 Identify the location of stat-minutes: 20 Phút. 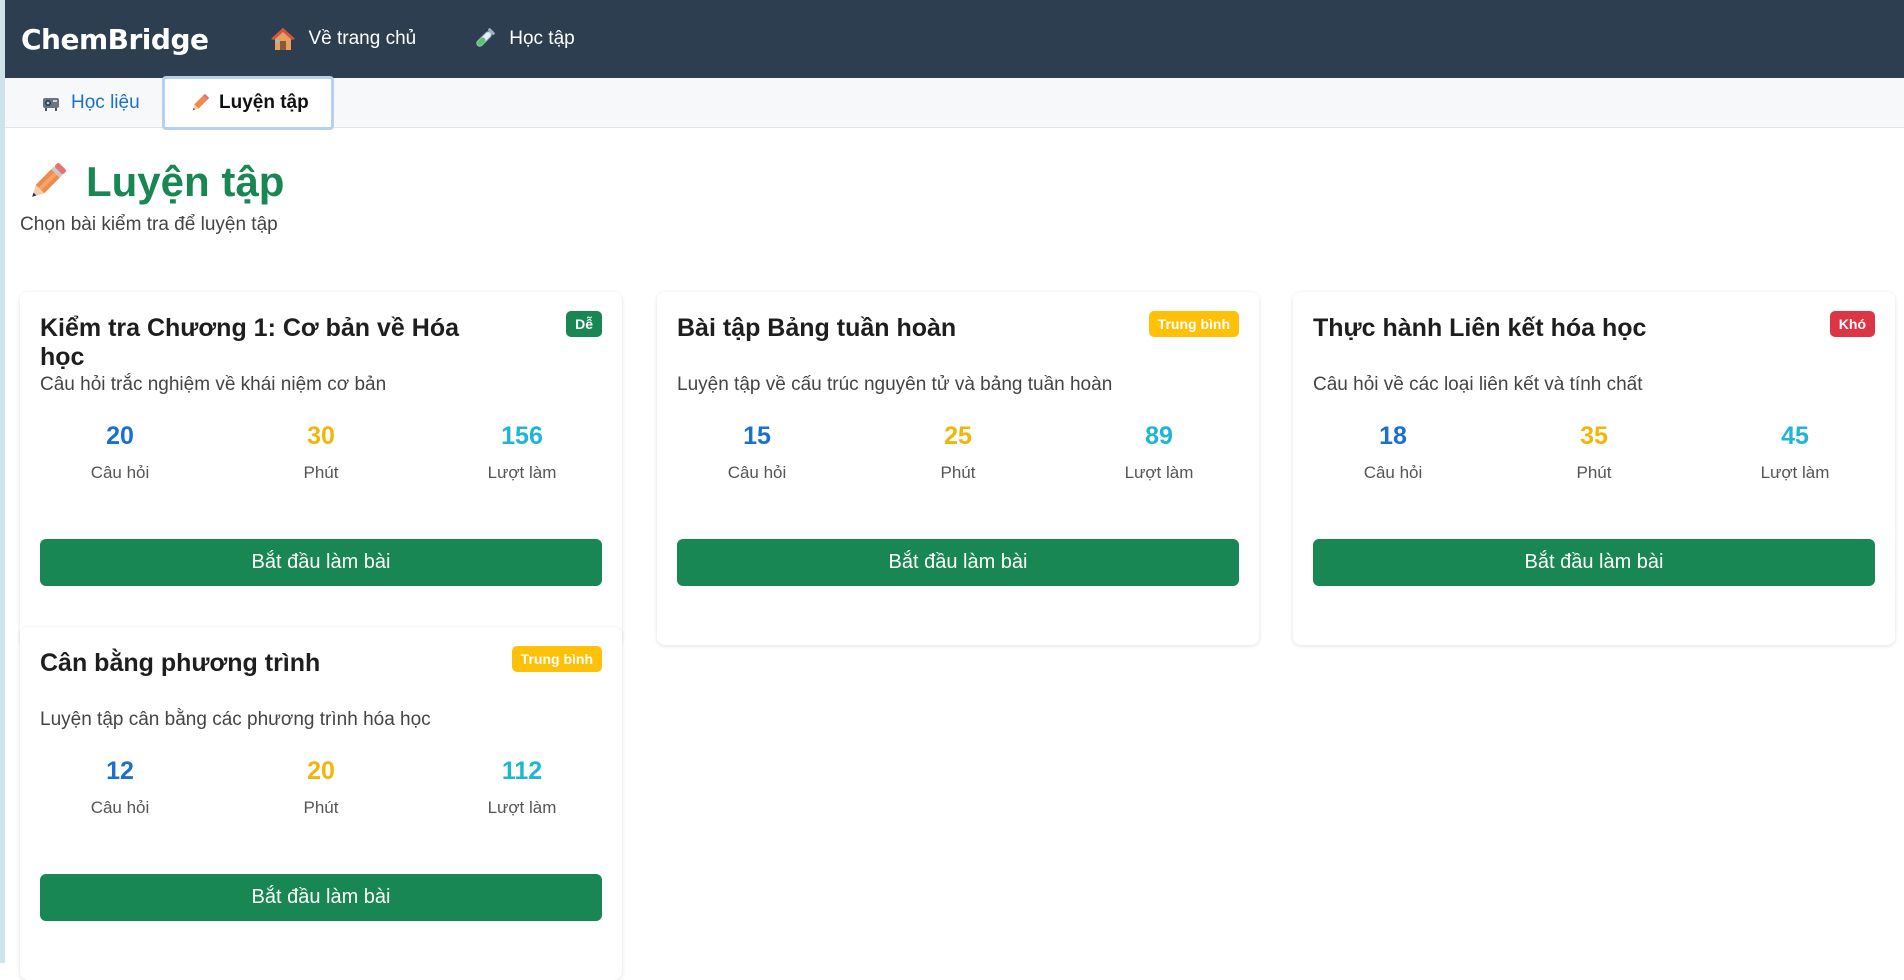
(321, 787).